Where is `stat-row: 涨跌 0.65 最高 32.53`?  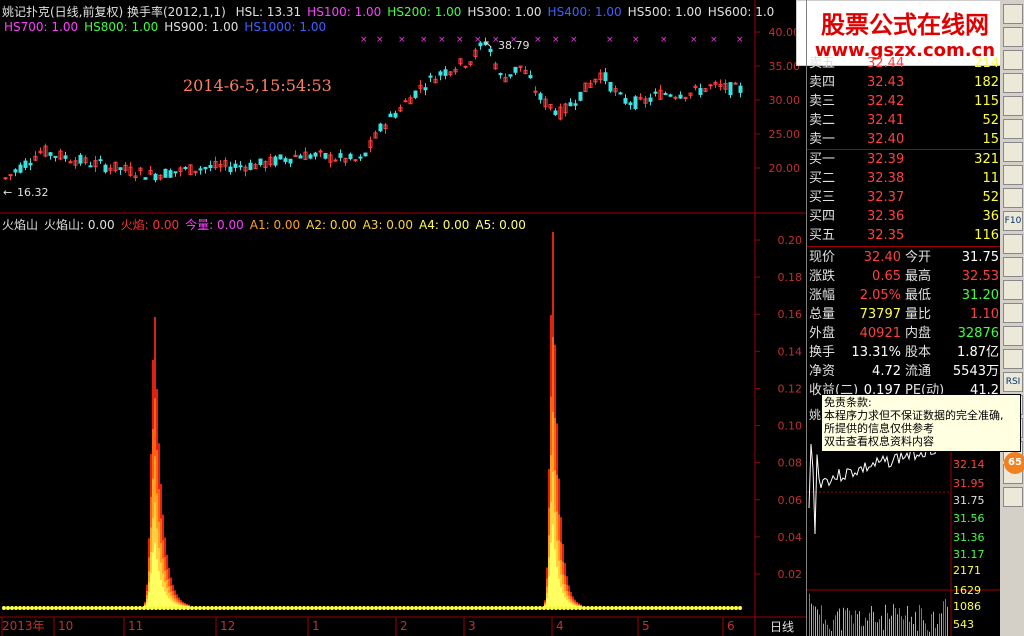 stat-row: 涨跌 0.65 最高 32.53 is located at coordinates (904, 276).